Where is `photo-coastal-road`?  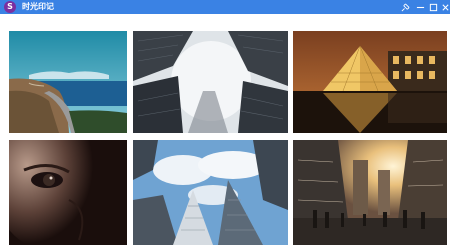
photo-coastal-road is located at coordinates (68, 82).